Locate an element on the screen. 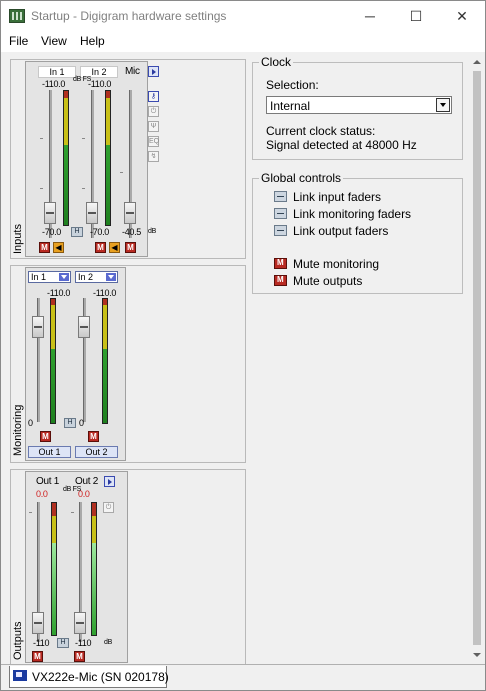  monitor-2-output-button: Out 2 is located at coordinates (96, 452).